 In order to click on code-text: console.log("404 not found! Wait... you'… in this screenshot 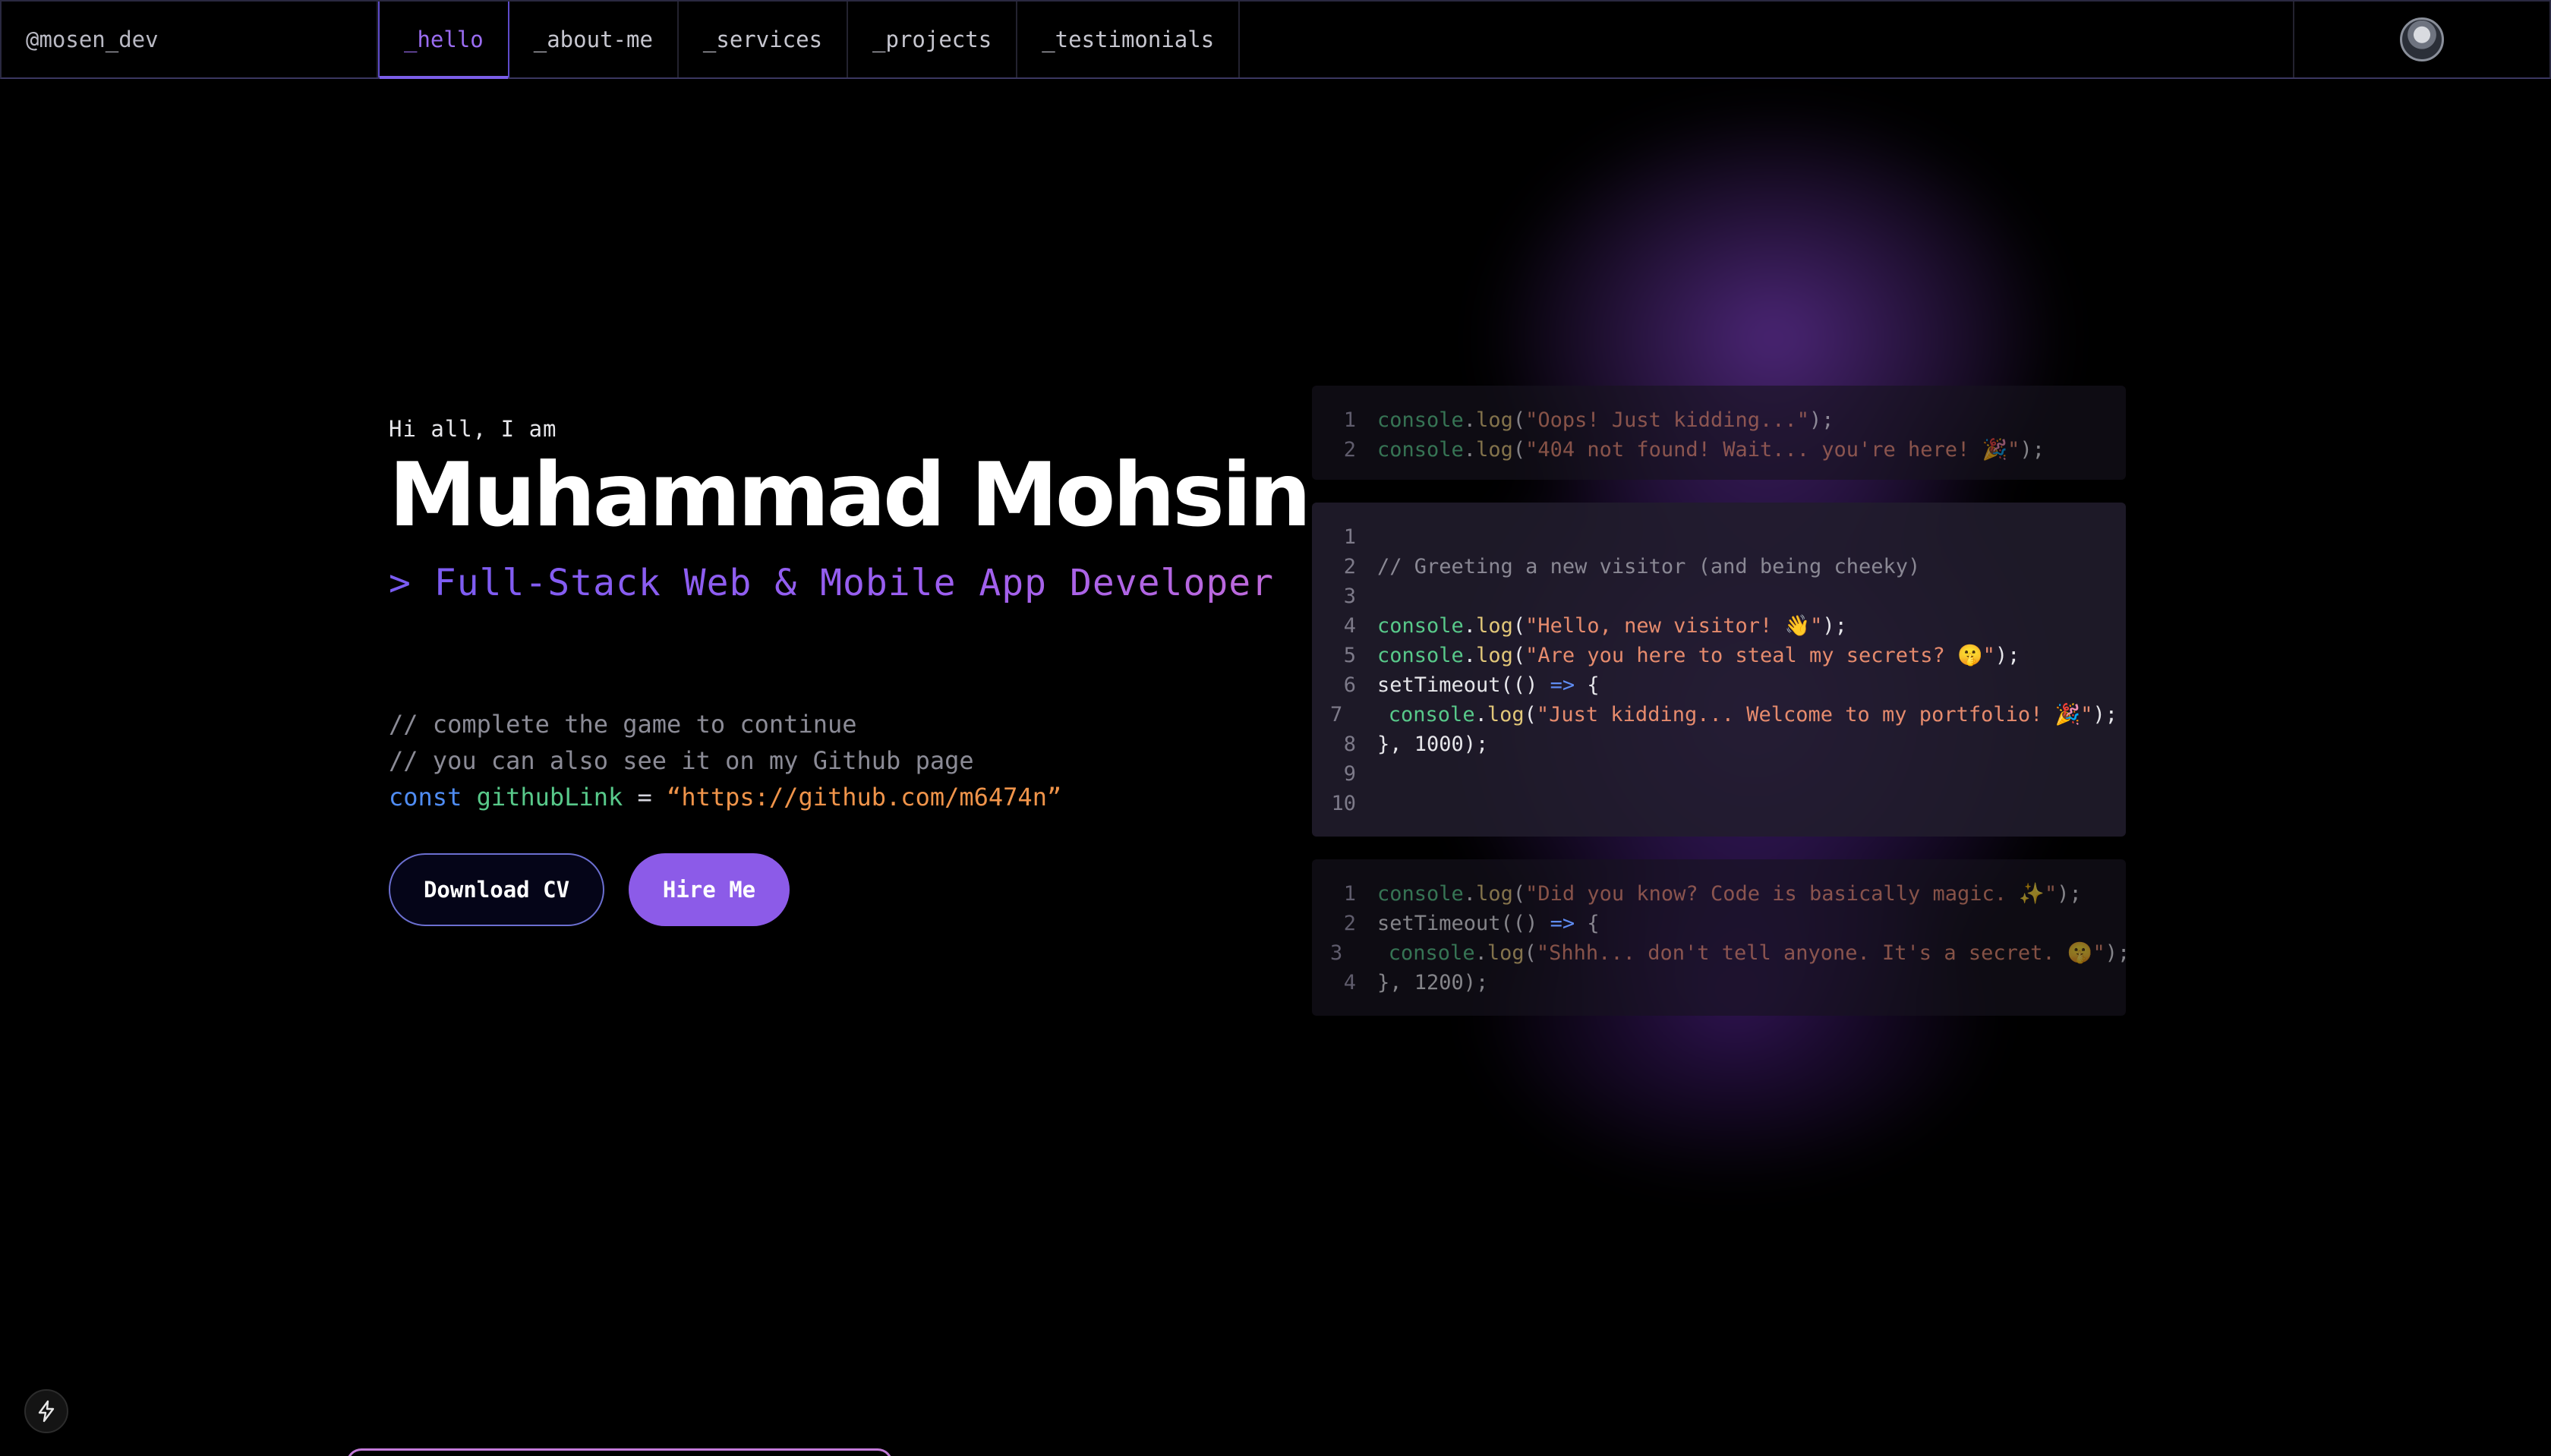, I will do `click(1711, 450)`.